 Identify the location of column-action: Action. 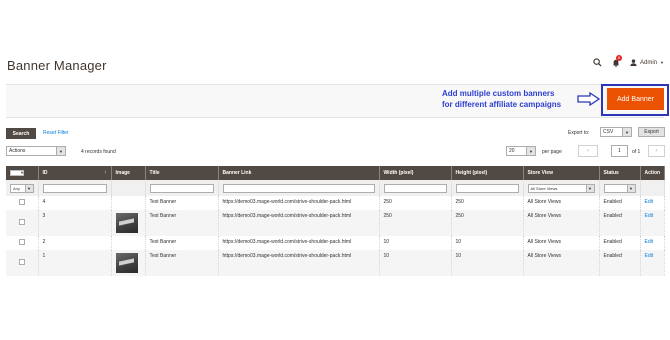
(652, 173).